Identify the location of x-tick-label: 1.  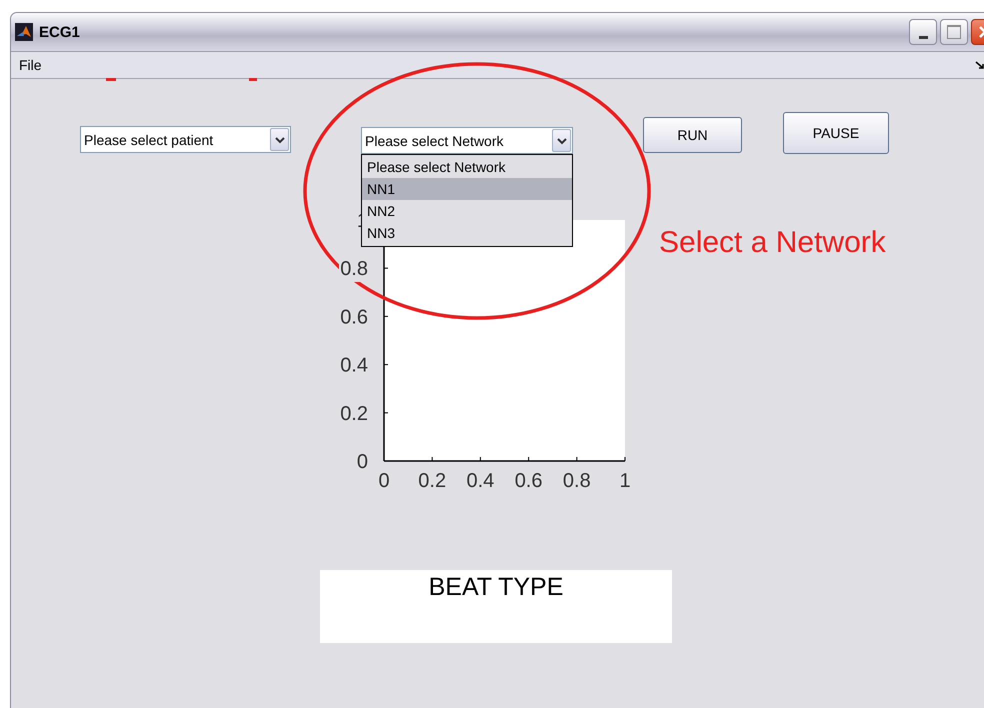
(625, 481).